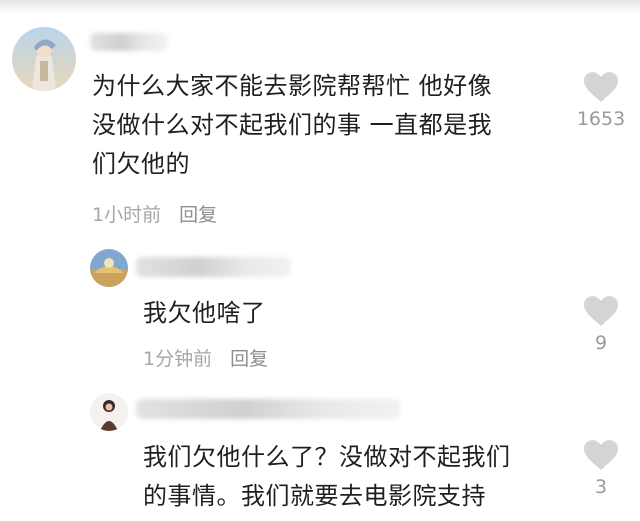 The height and width of the screenshot is (521, 640). I want to click on comment-text: 为什么大家不能去影院帮帮忙 他好像 没做什么对不起我们的事 一直都是我 们欠他的, so click(292, 125).